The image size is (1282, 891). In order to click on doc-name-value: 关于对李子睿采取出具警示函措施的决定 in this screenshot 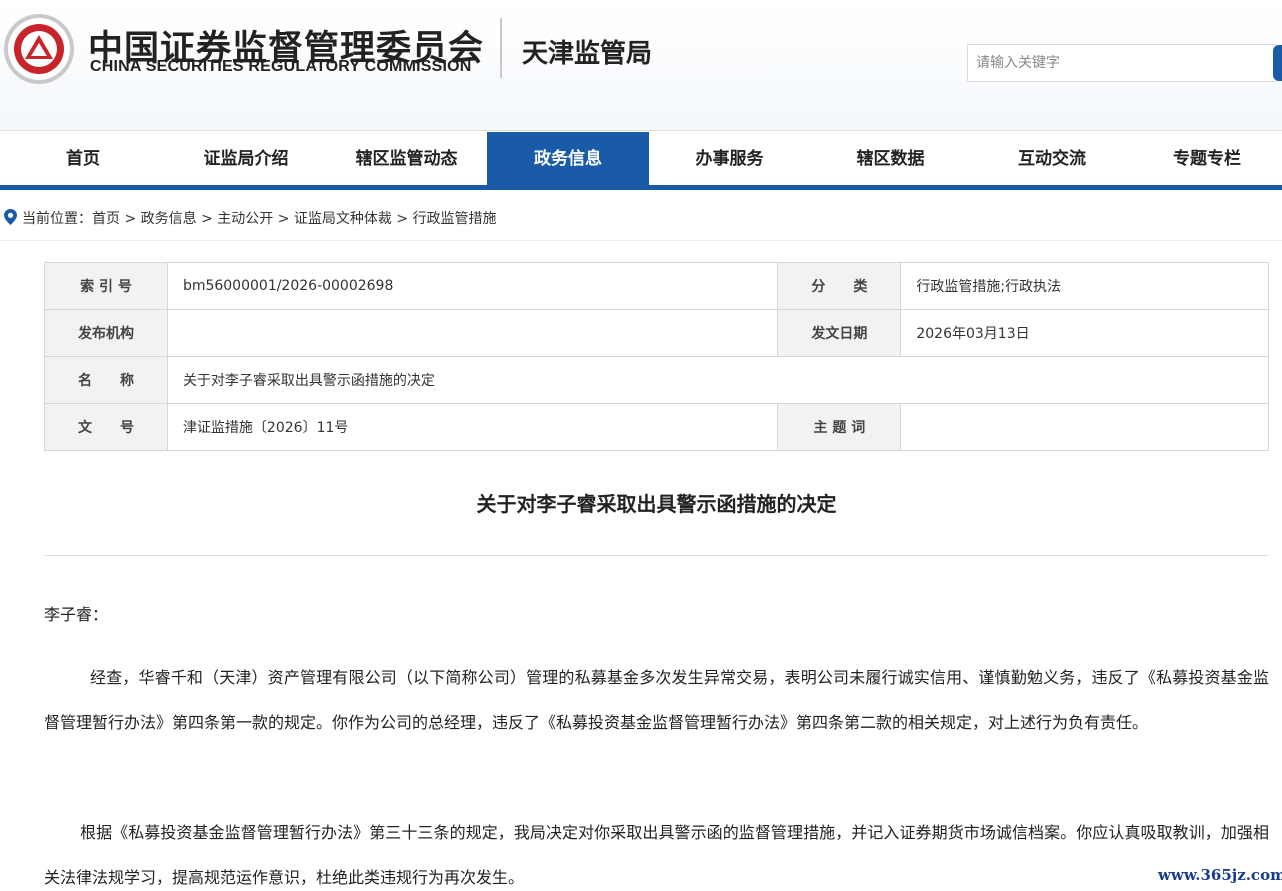, I will do `click(718, 380)`.